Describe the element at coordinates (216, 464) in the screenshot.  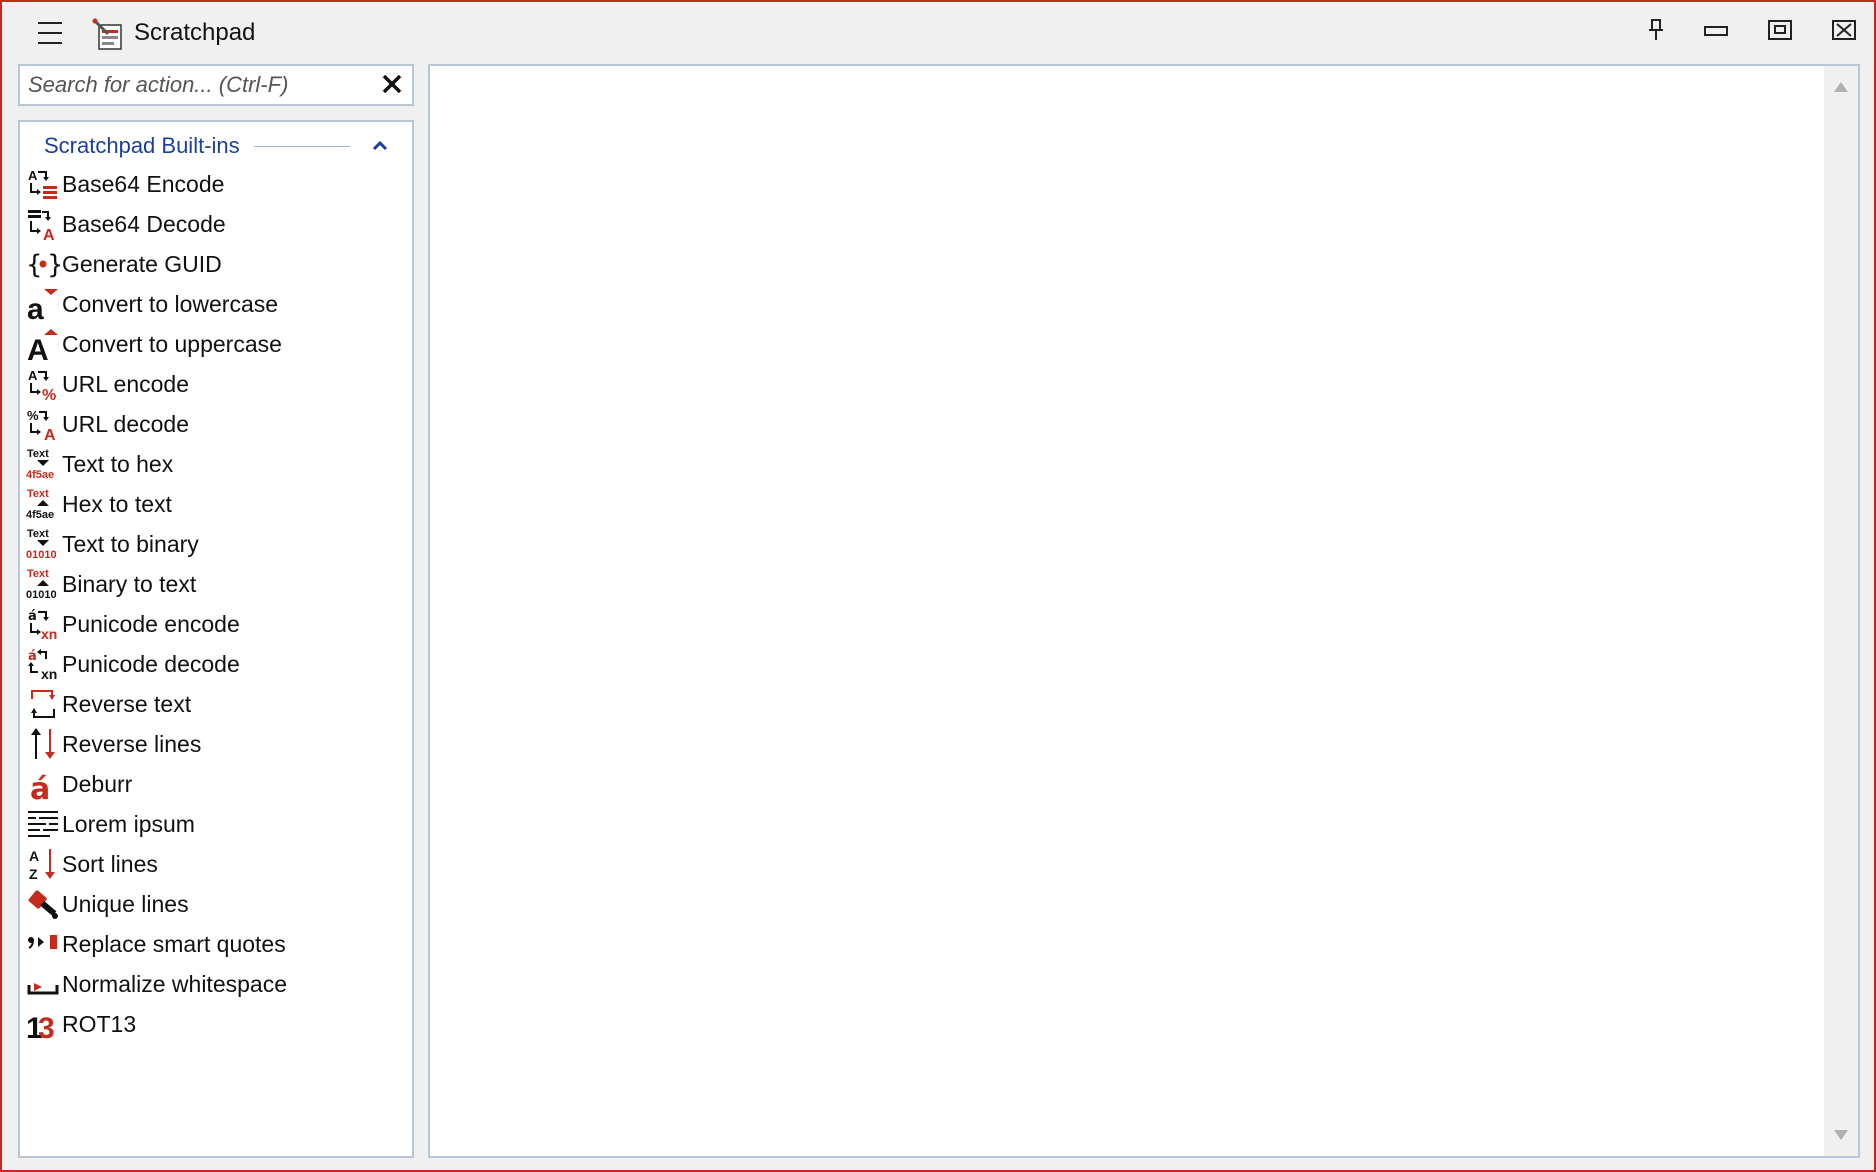
I see `action-item: Text 4f5ae Text to hex` at that location.